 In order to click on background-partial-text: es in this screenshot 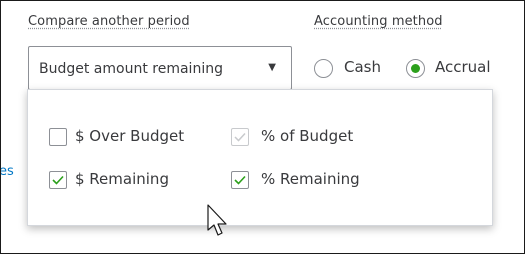, I will do `click(7, 171)`.